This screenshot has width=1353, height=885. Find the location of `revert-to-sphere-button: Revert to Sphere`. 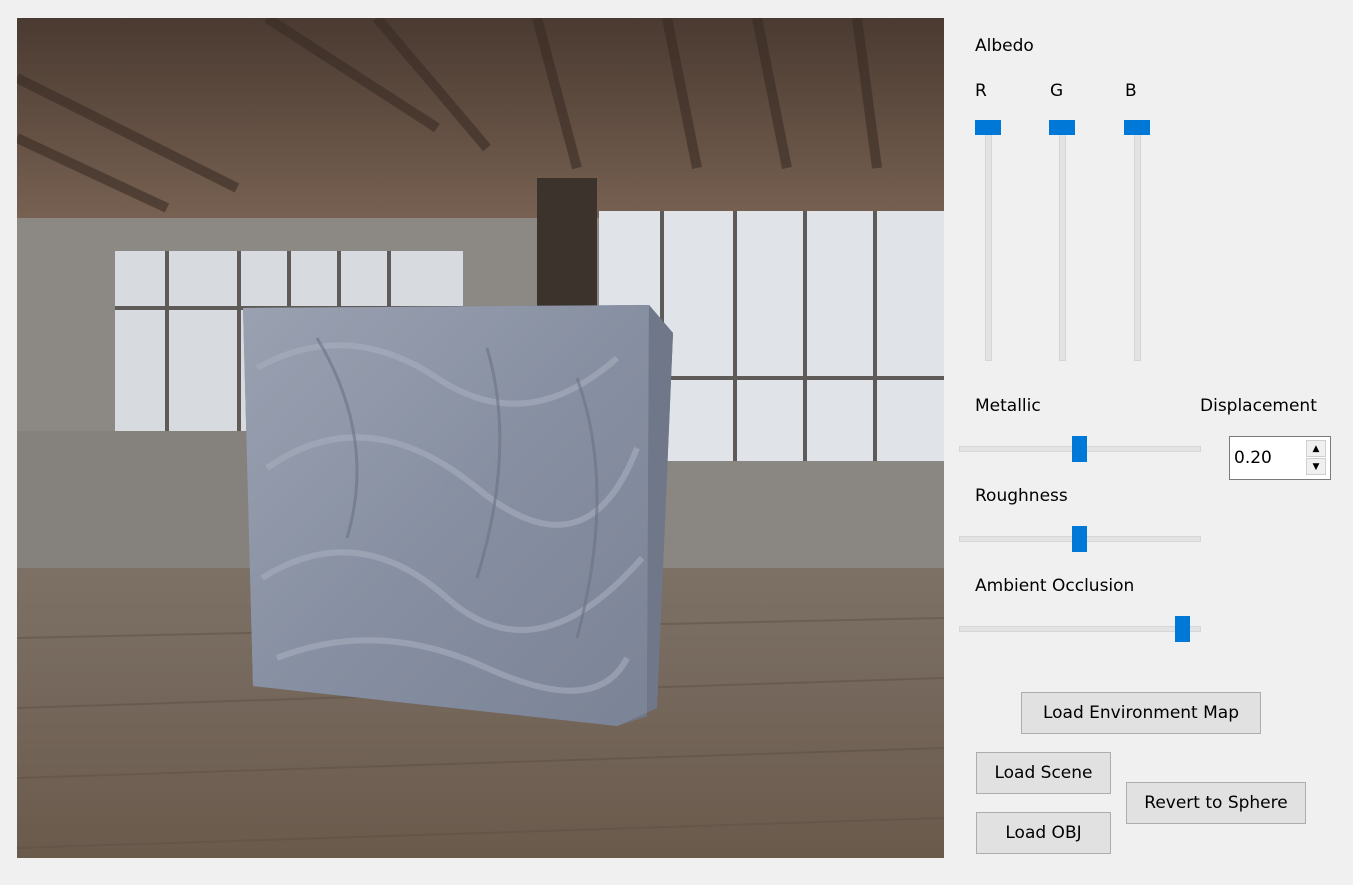

revert-to-sphere-button: Revert to Sphere is located at coordinates (1216, 803).